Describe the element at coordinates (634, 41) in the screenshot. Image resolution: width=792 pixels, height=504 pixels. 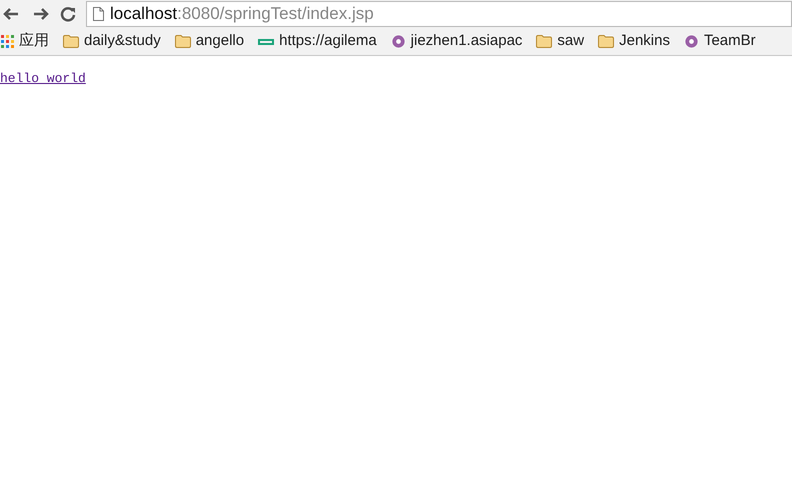
I see `bookmark-item: Jenkins` at that location.